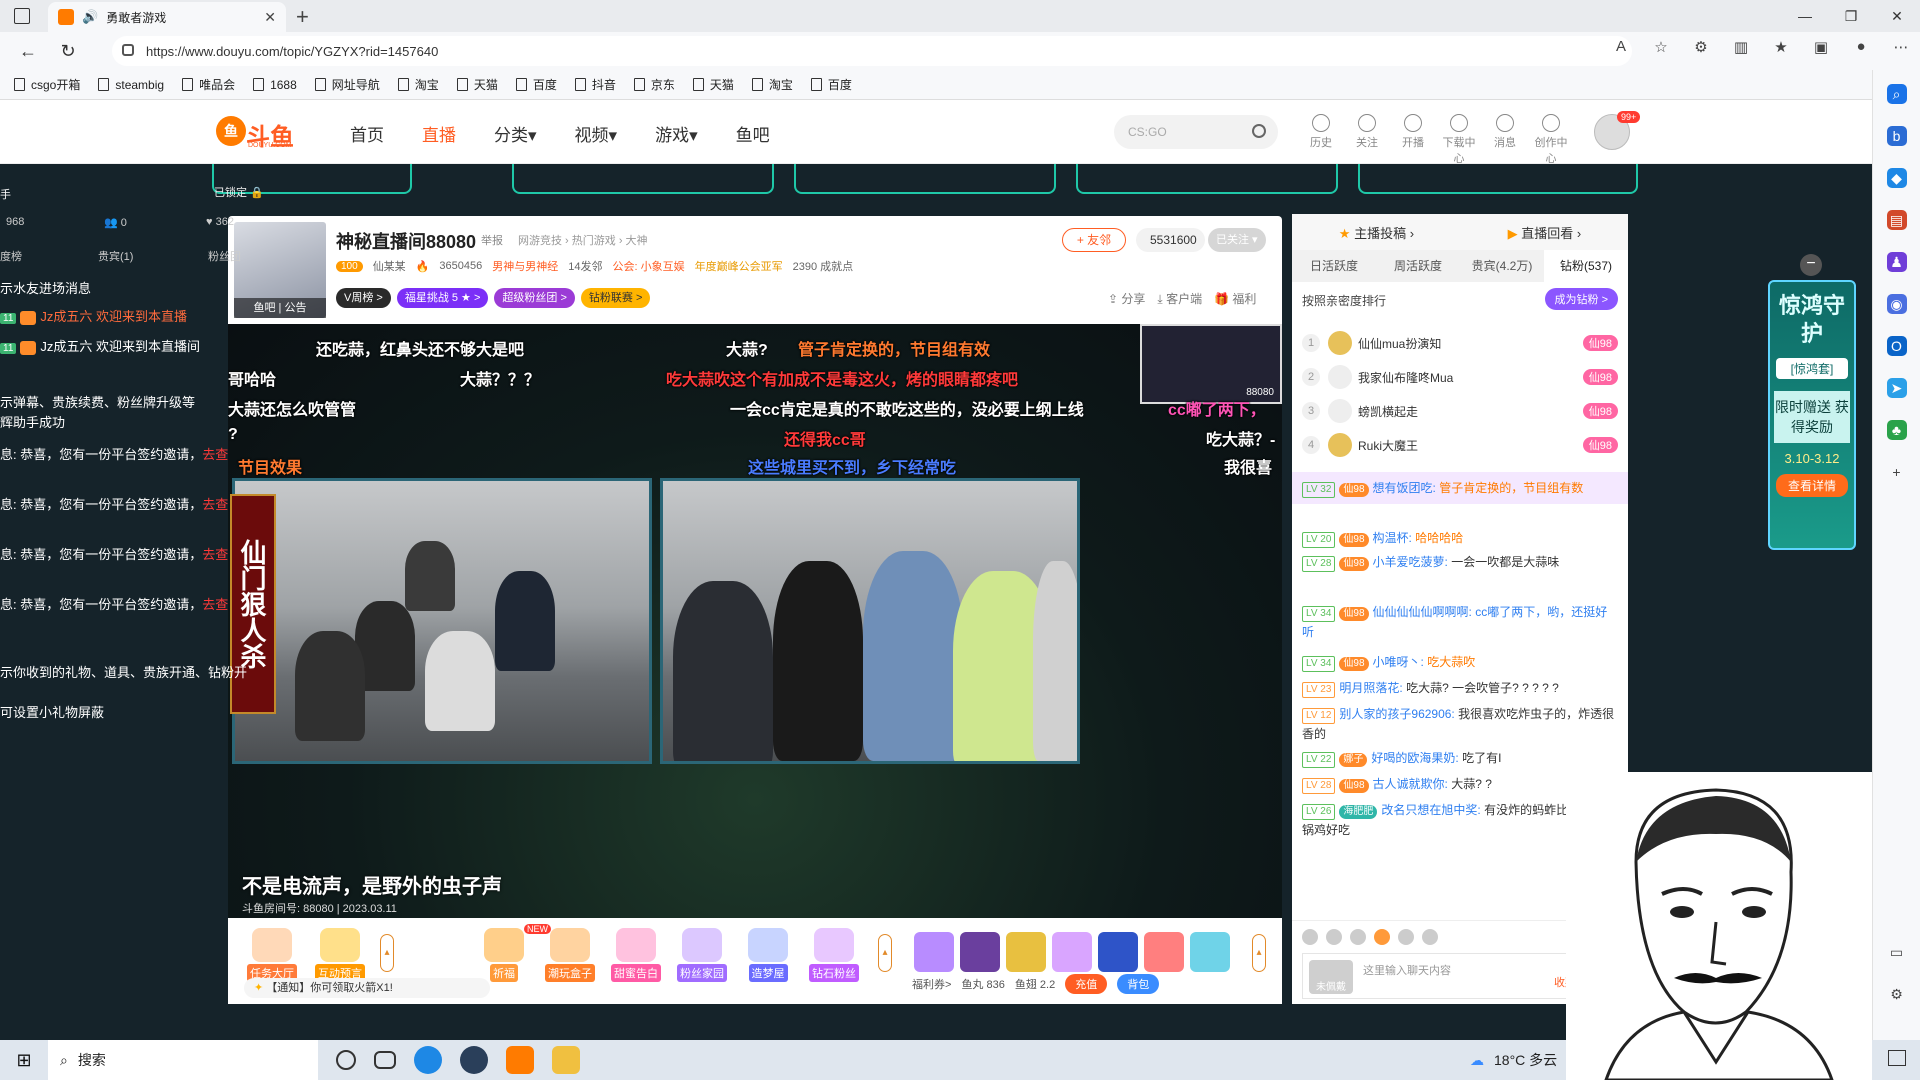  Describe the element at coordinates (654, 84) in the screenshot. I see `bookmark-item: 京东` at that location.